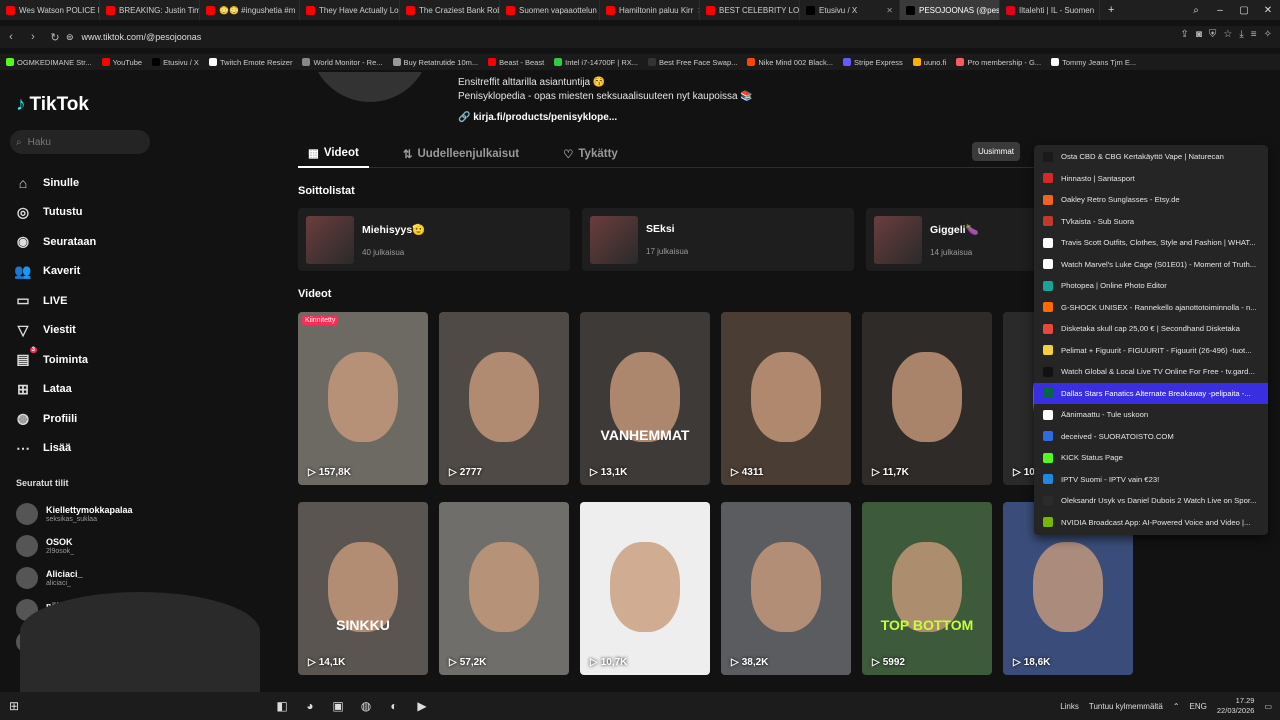 Image resolution: width=1280 pixels, height=720 pixels. What do you see at coordinates (50, 10) in the screenshot?
I see `browser-tab: Wes Watson POLICE R✕` at bounding box center [50, 10].